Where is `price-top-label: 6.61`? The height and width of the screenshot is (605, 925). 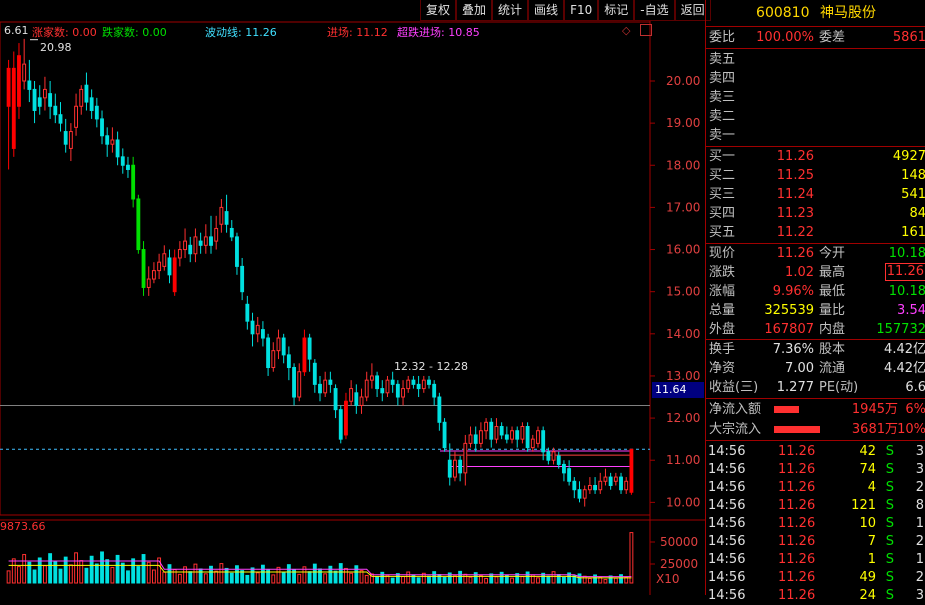
price-top-label: 6.61 is located at coordinates (16, 30).